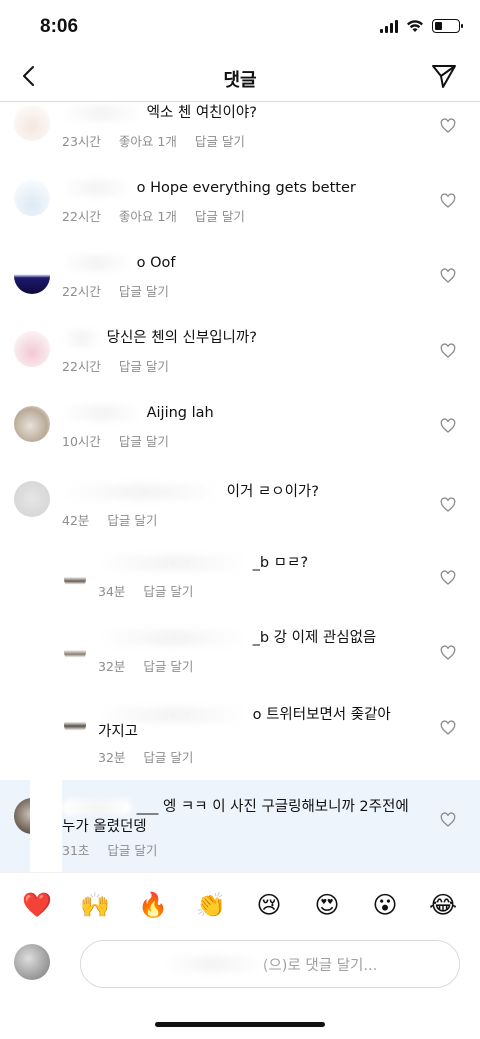  What do you see at coordinates (443, 905) in the screenshot?
I see `tears-of-joy-emoji: 😂` at bounding box center [443, 905].